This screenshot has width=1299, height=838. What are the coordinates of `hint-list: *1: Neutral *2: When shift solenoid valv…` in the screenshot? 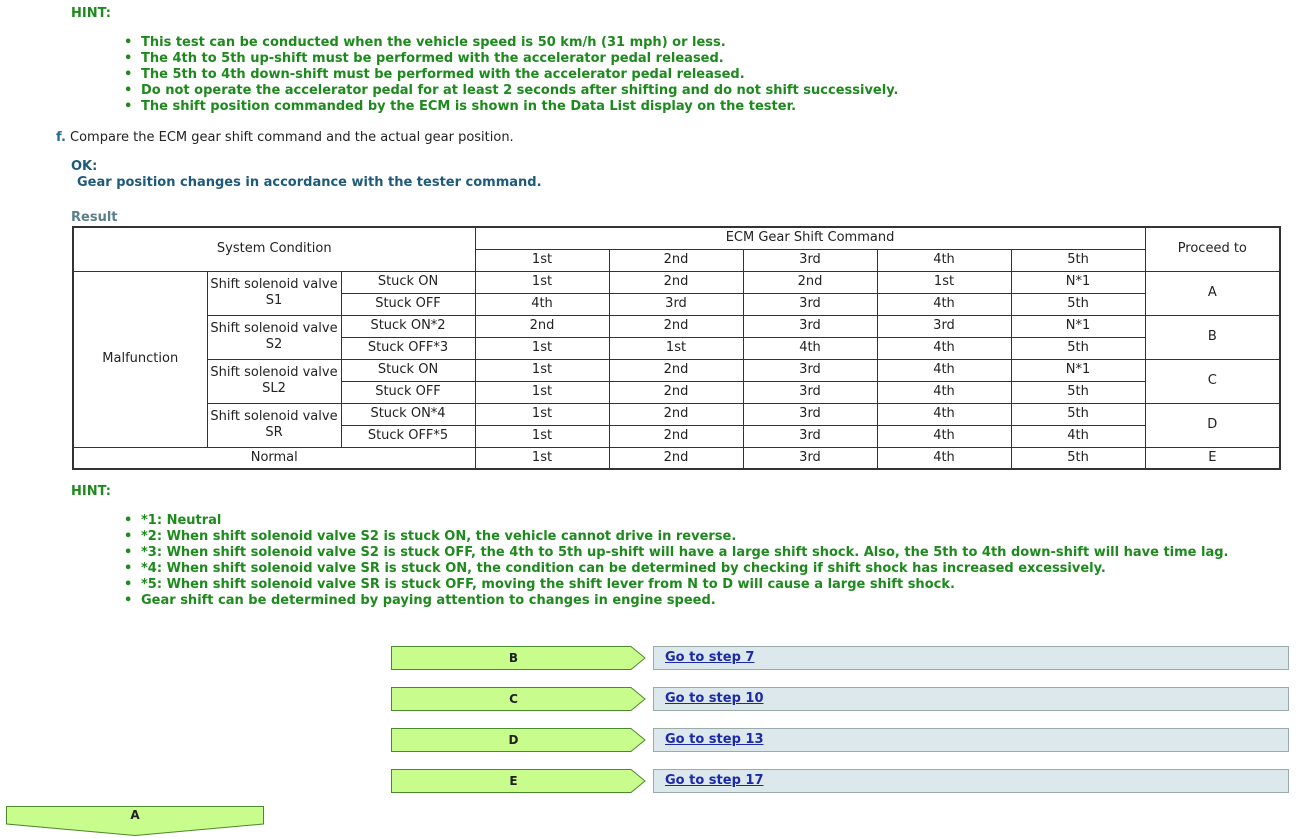 It's located at (675, 561).